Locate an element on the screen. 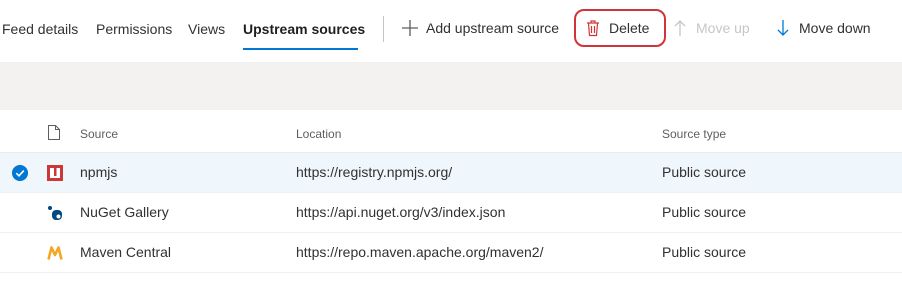 This screenshot has height=289, width=902. move-up-button: Move up is located at coordinates (711, 28).